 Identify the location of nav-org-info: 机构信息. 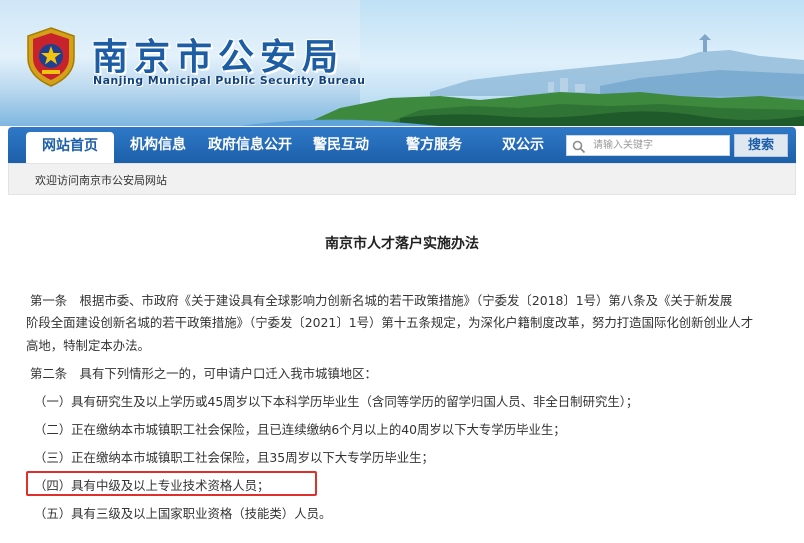
(158, 145).